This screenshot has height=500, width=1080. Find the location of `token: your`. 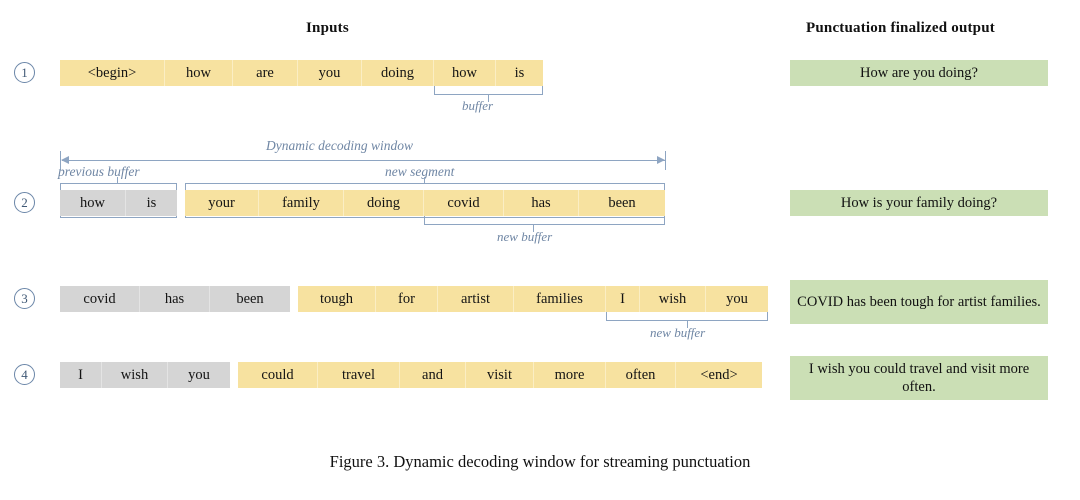

token: your is located at coordinates (222, 203).